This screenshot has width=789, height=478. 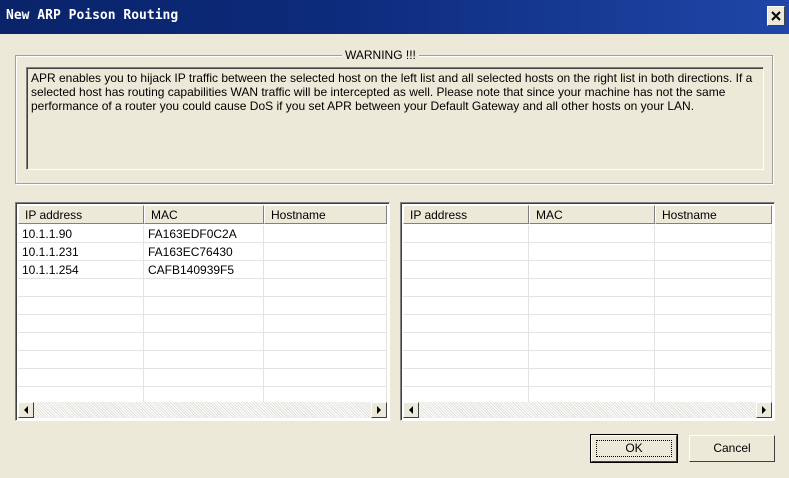 I want to click on right-col-hostname-header: Hostname, so click(x=713, y=214).